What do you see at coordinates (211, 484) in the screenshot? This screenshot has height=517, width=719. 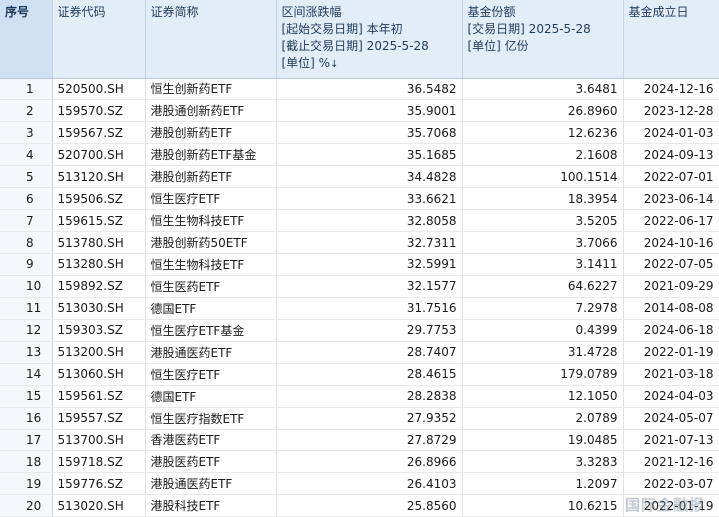 I see `cell-name: 港股通医药ETF` at bounding box center [211, 484].